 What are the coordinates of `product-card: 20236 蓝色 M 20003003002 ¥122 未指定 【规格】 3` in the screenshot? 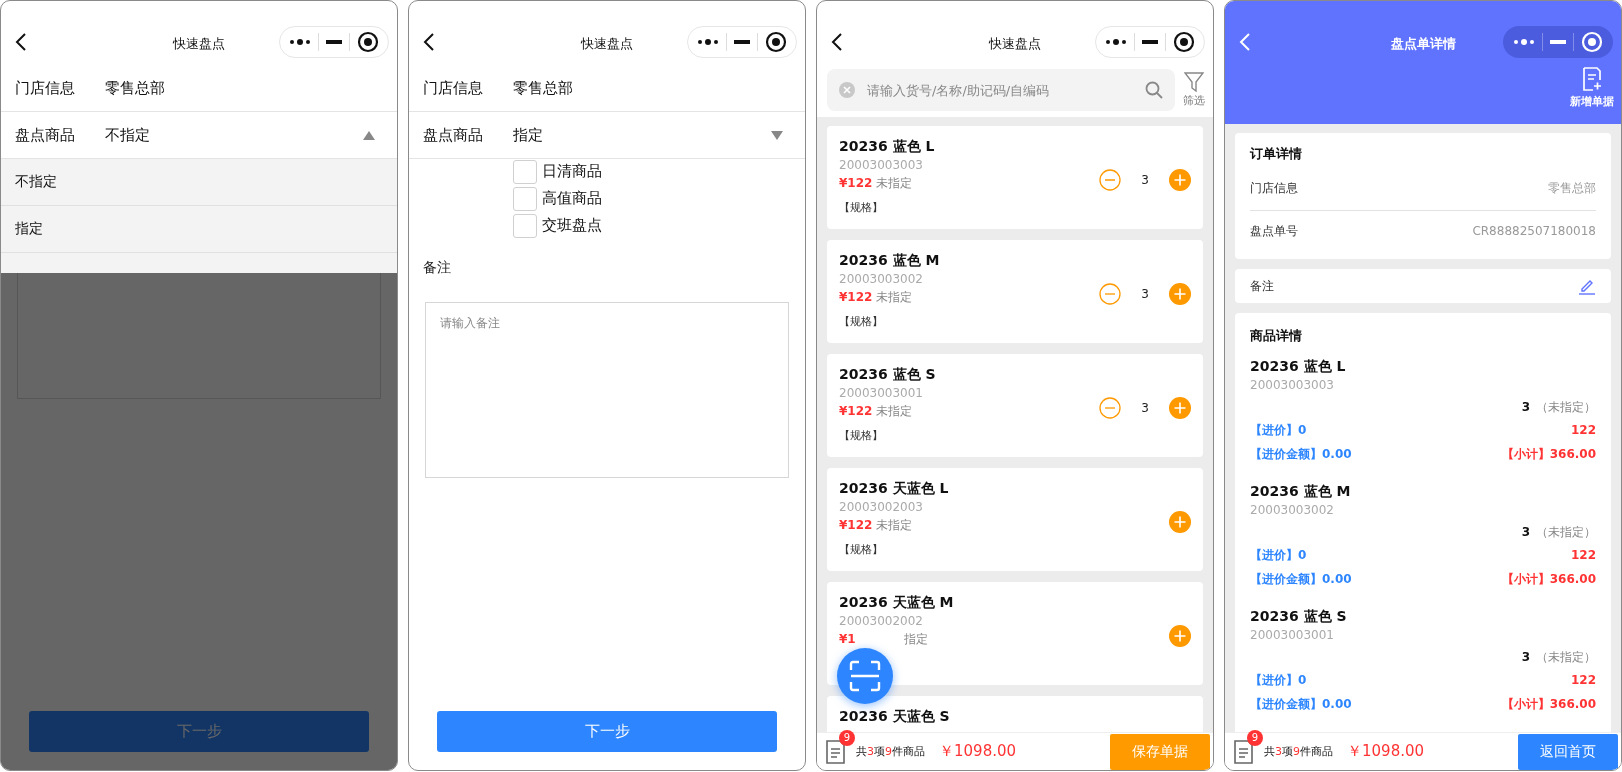 It's located at (1015, 291).